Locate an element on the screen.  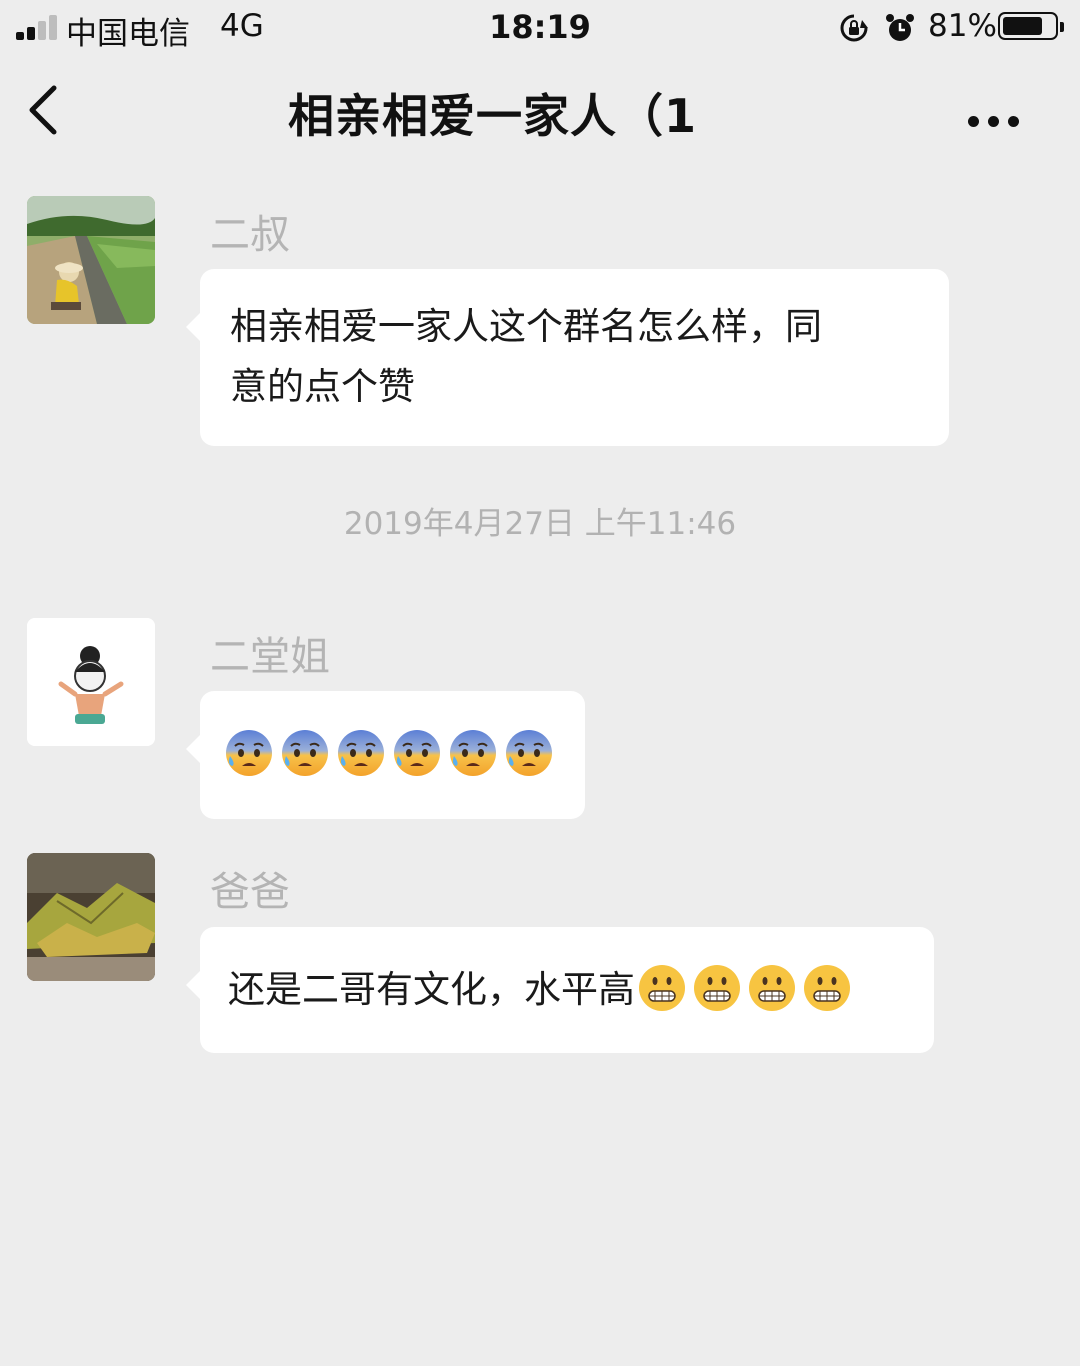
sender-name: 二堂姐 is located at coordinates (270, 657).